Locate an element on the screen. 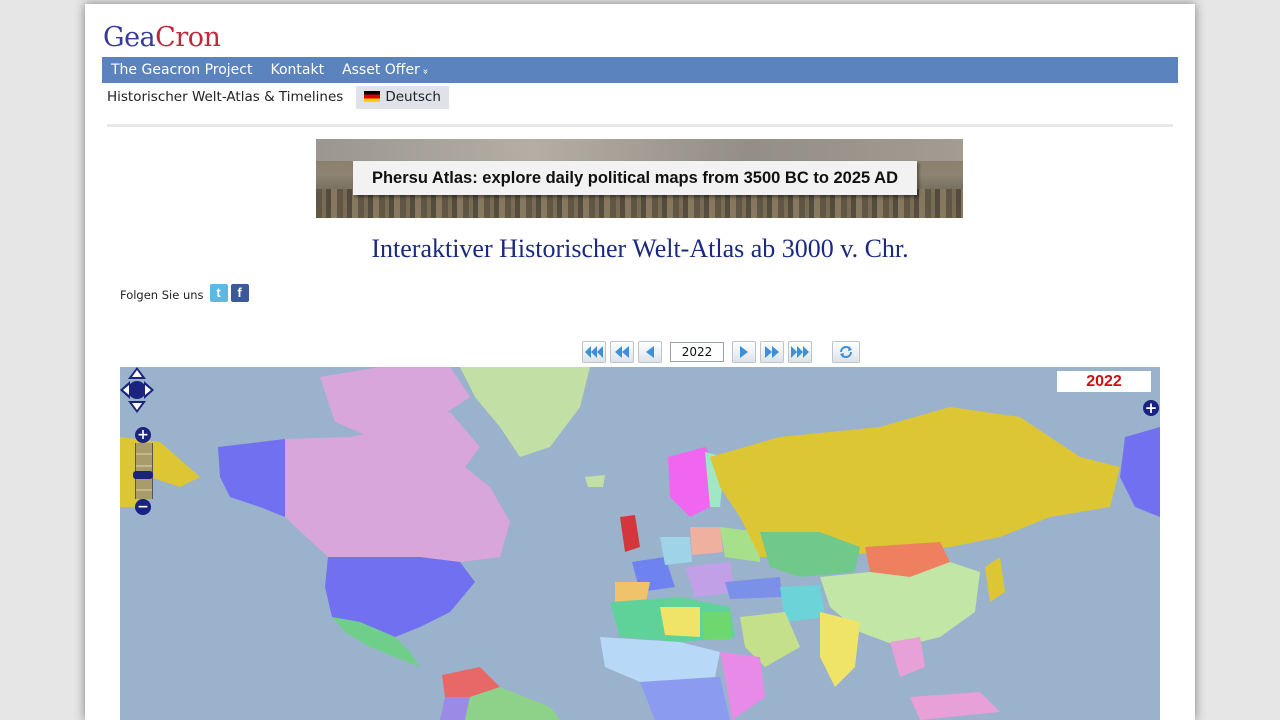  language-selector: Deutsch is located at coordinates (402, 97).